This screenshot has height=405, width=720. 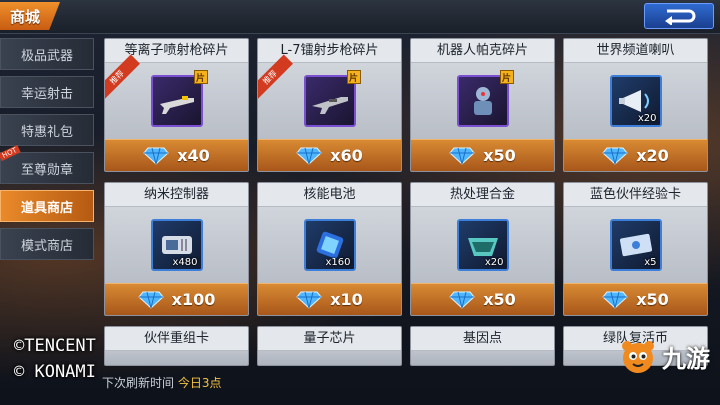 I want to click on shop-item-card: 机器人帕克碎片片 x50, so click(x=482, y=105).